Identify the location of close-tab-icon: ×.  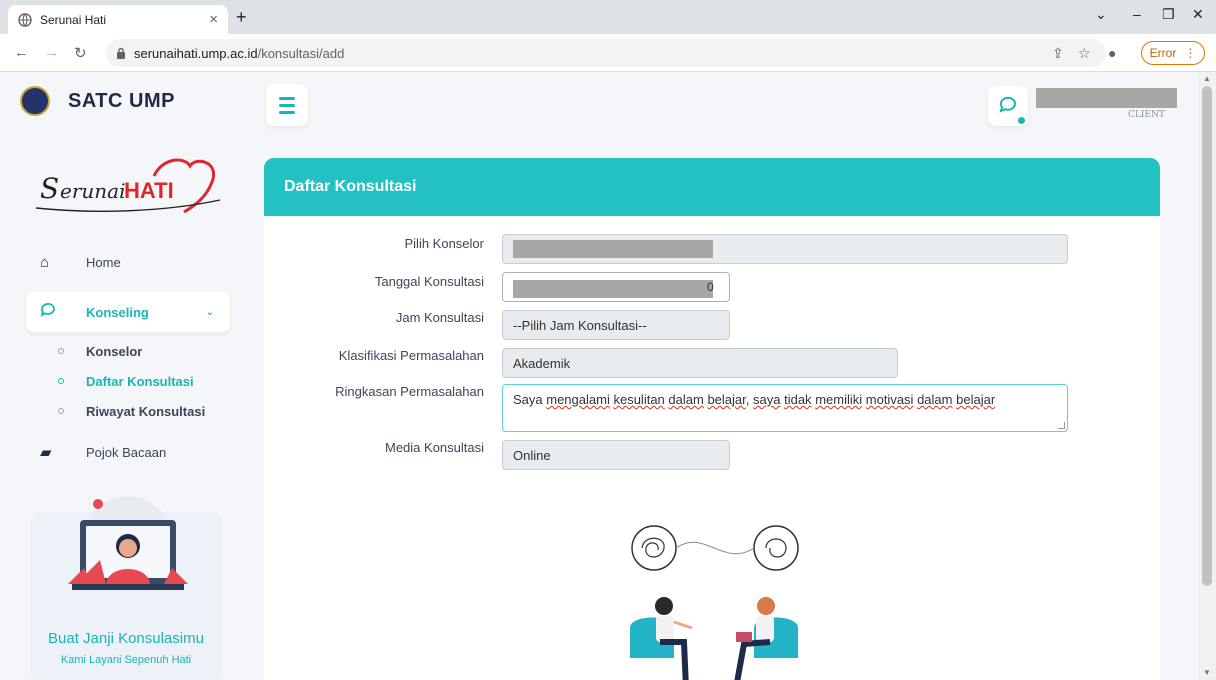
(213, 19).